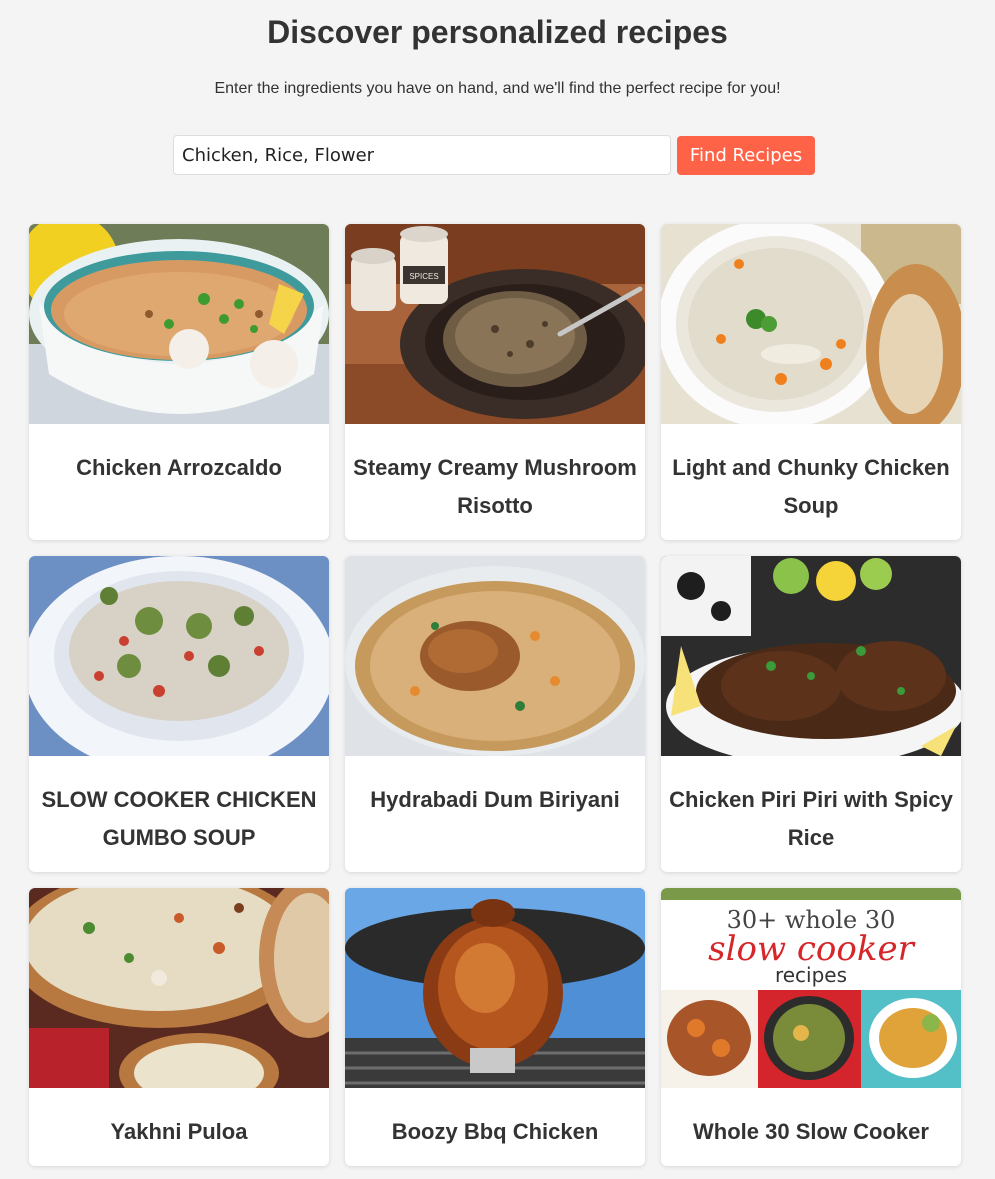  I want to click on recipe-title: Chicken Piri Piri with Spicy Rice, so click(811, 818).